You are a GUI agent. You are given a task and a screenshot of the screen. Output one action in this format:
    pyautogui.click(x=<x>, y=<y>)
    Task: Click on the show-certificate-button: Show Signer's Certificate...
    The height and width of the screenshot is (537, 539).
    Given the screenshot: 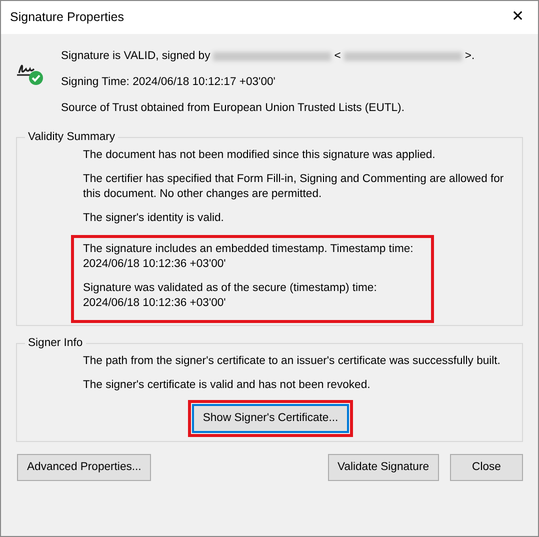 What is the action you would take?
    pyautogui.click(x=270, y=418)
    